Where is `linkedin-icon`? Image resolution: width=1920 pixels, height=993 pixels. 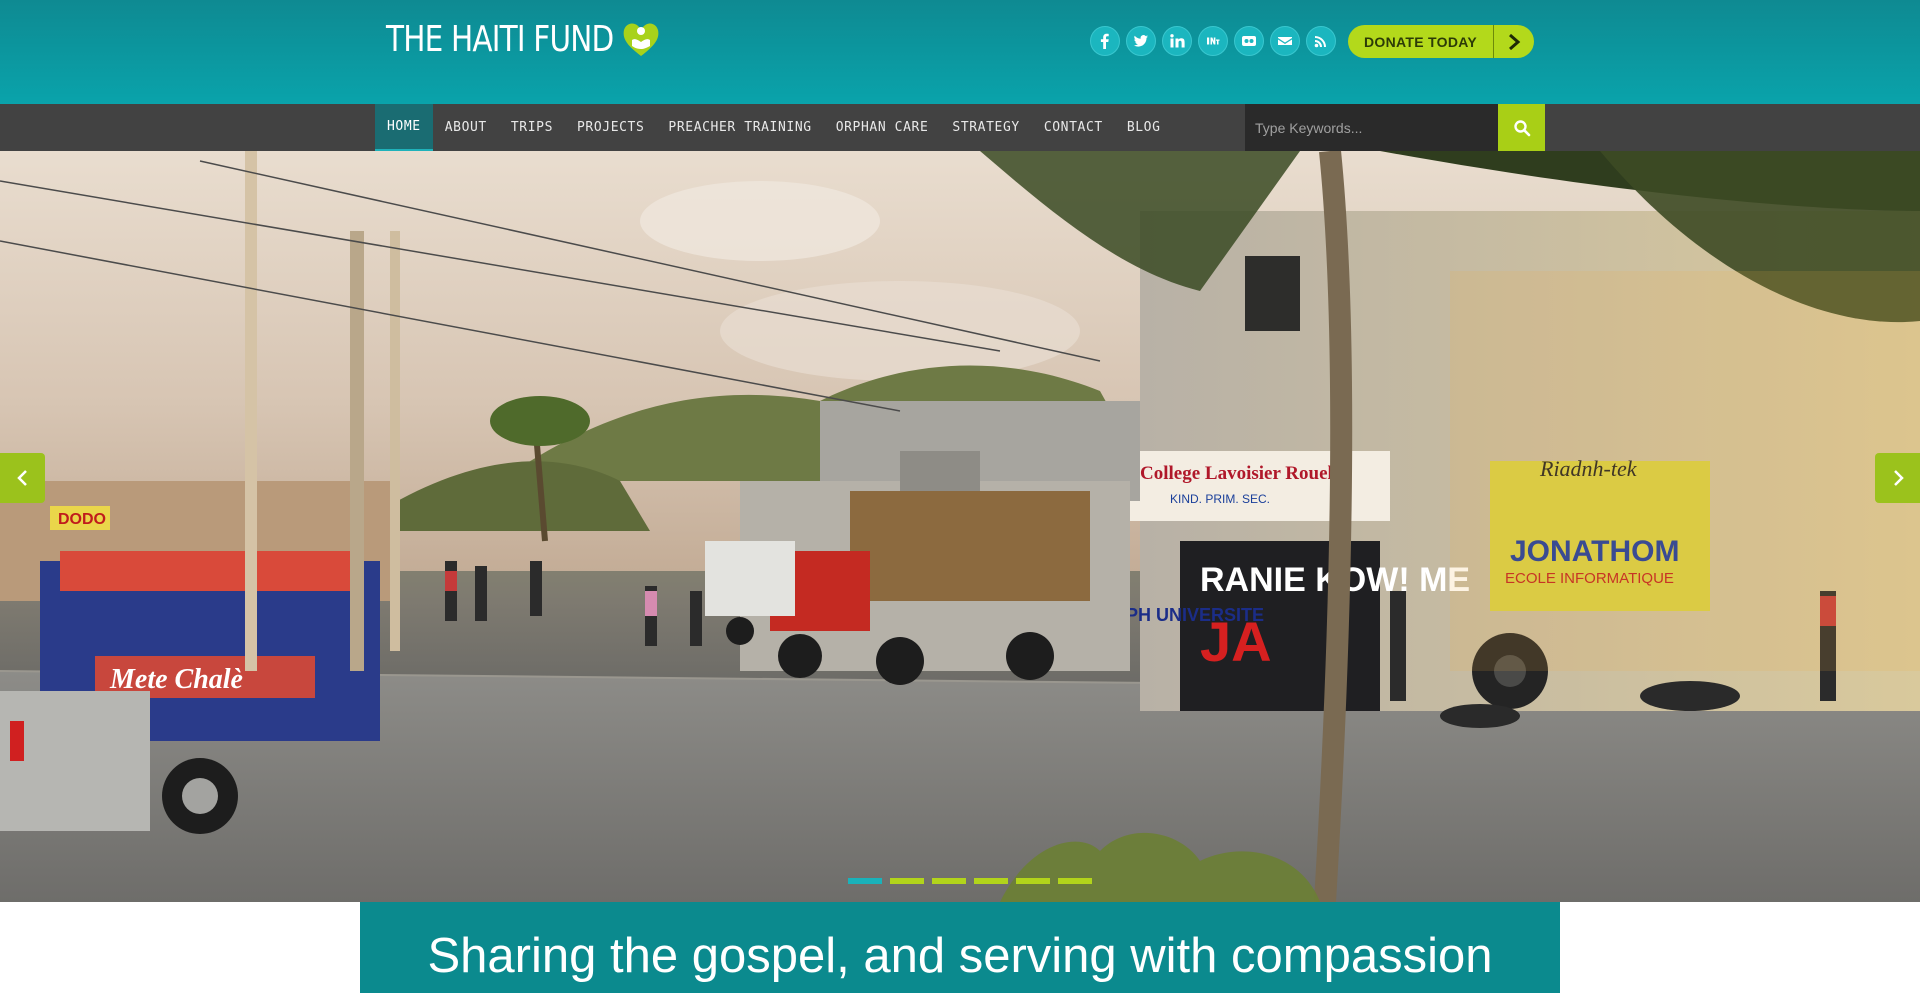 linkedin-icon is located at coordinates (1177, 41).